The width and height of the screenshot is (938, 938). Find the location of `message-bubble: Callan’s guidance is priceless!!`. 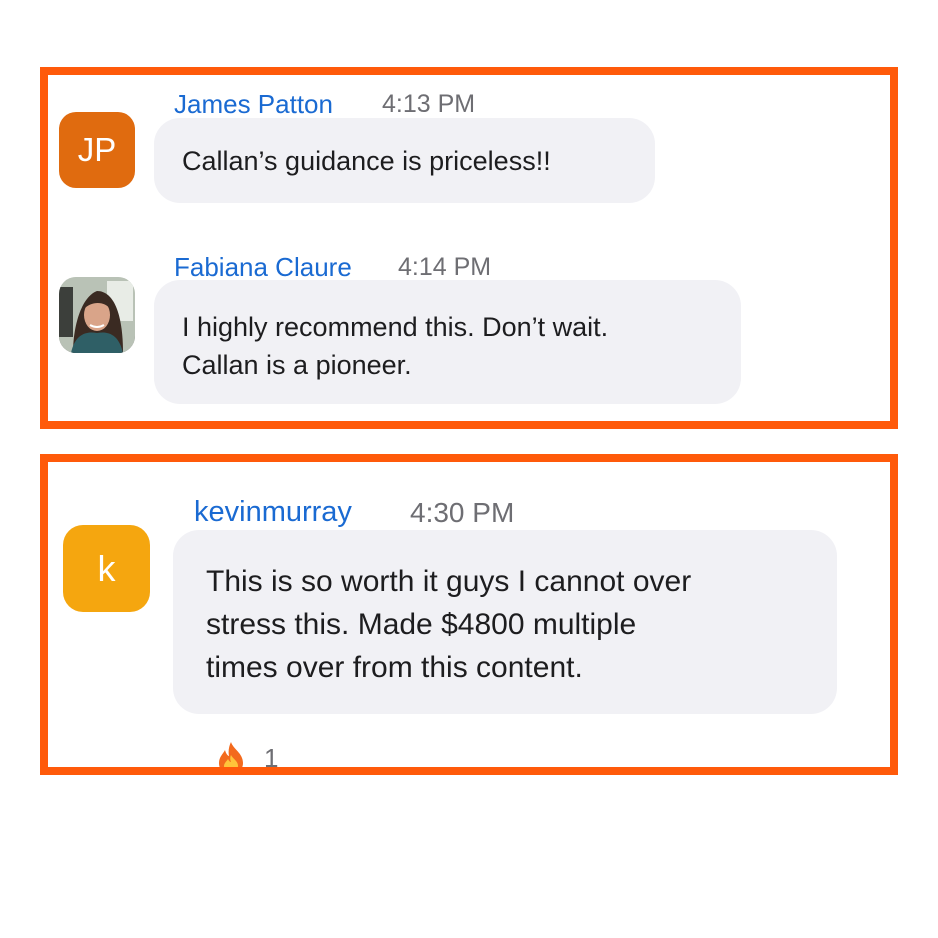

message-bubble: Callan’s guidance is priceless!! is located at coordinates (404, 160).